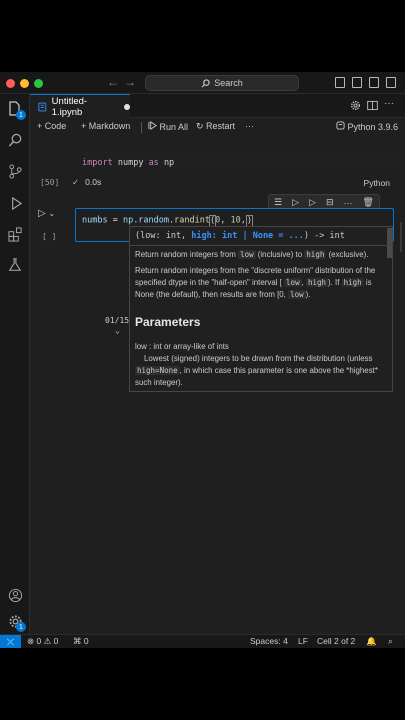 Image resolution: width=405 pixels, height=720 pixels. I want to click on toggle-primary-sidebar-icon, so click(340, 82).